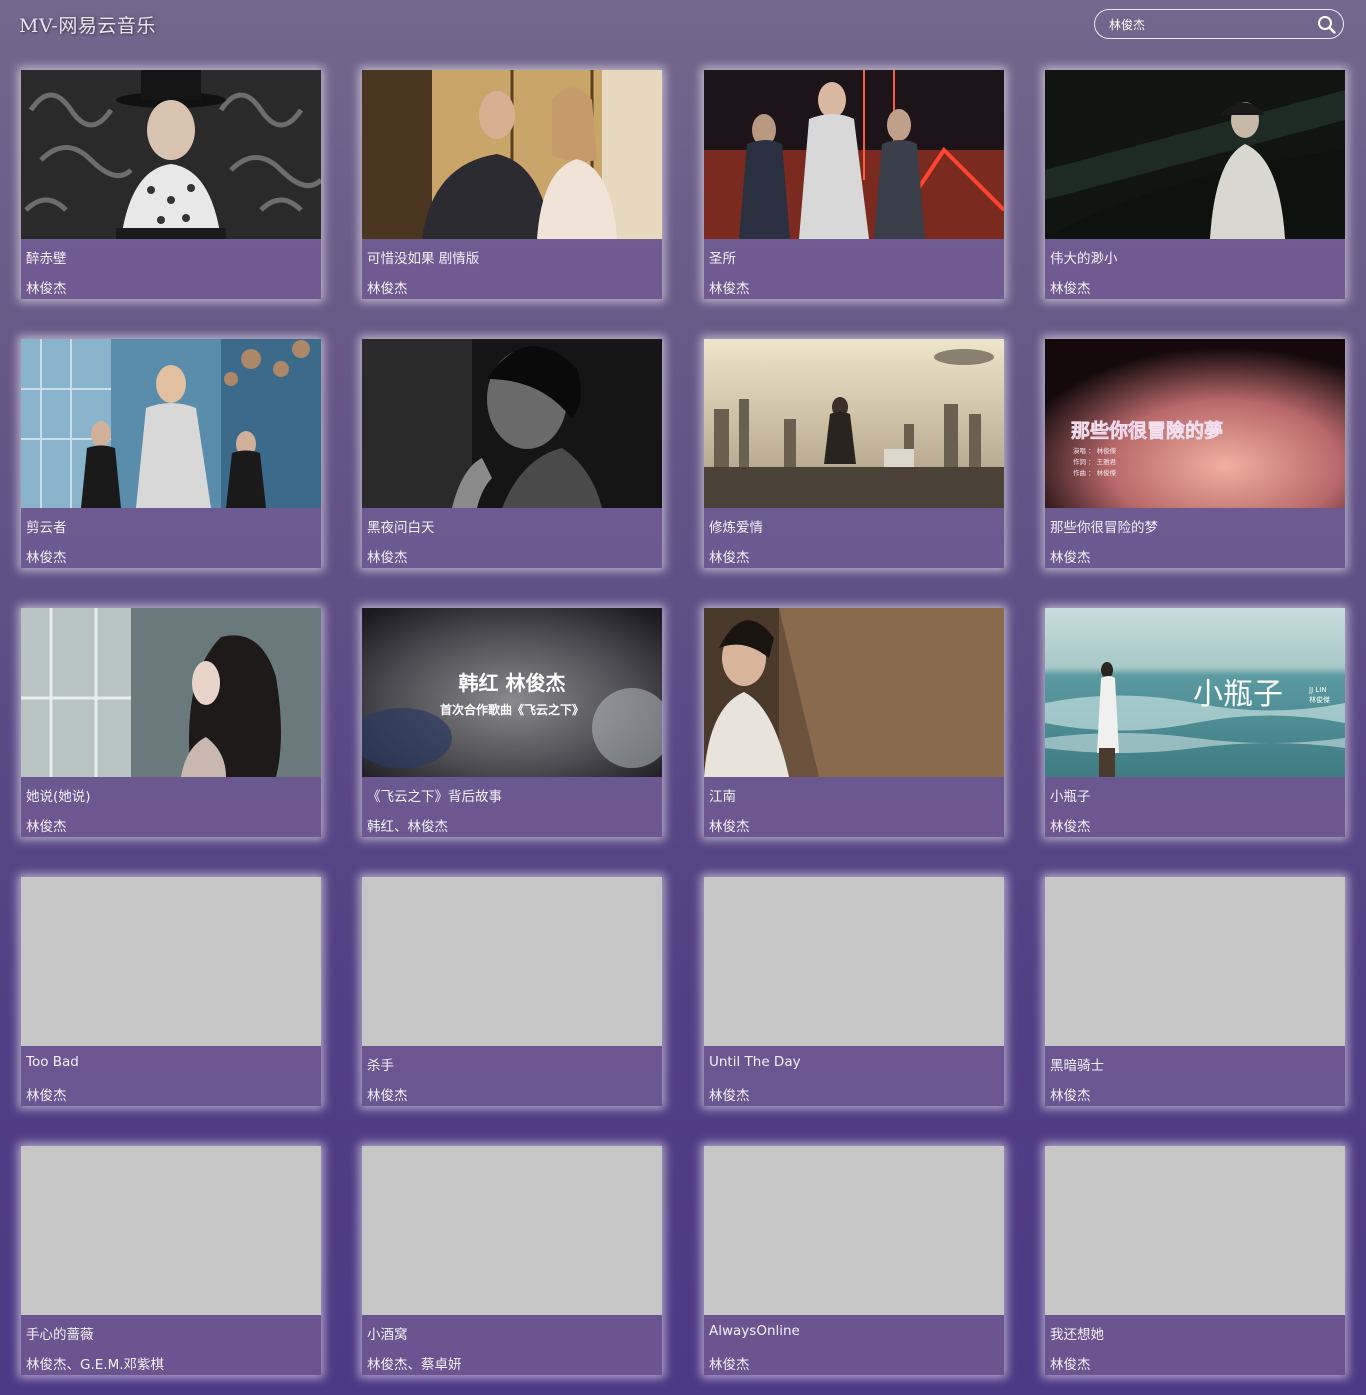 The height and width of the screenshot is (1395, 1366). What do you see at coordinates (1195, 526) in the screenshot?
I see `mv-title: 那些你很冒险的梦` at bounding box center [1195, 526].